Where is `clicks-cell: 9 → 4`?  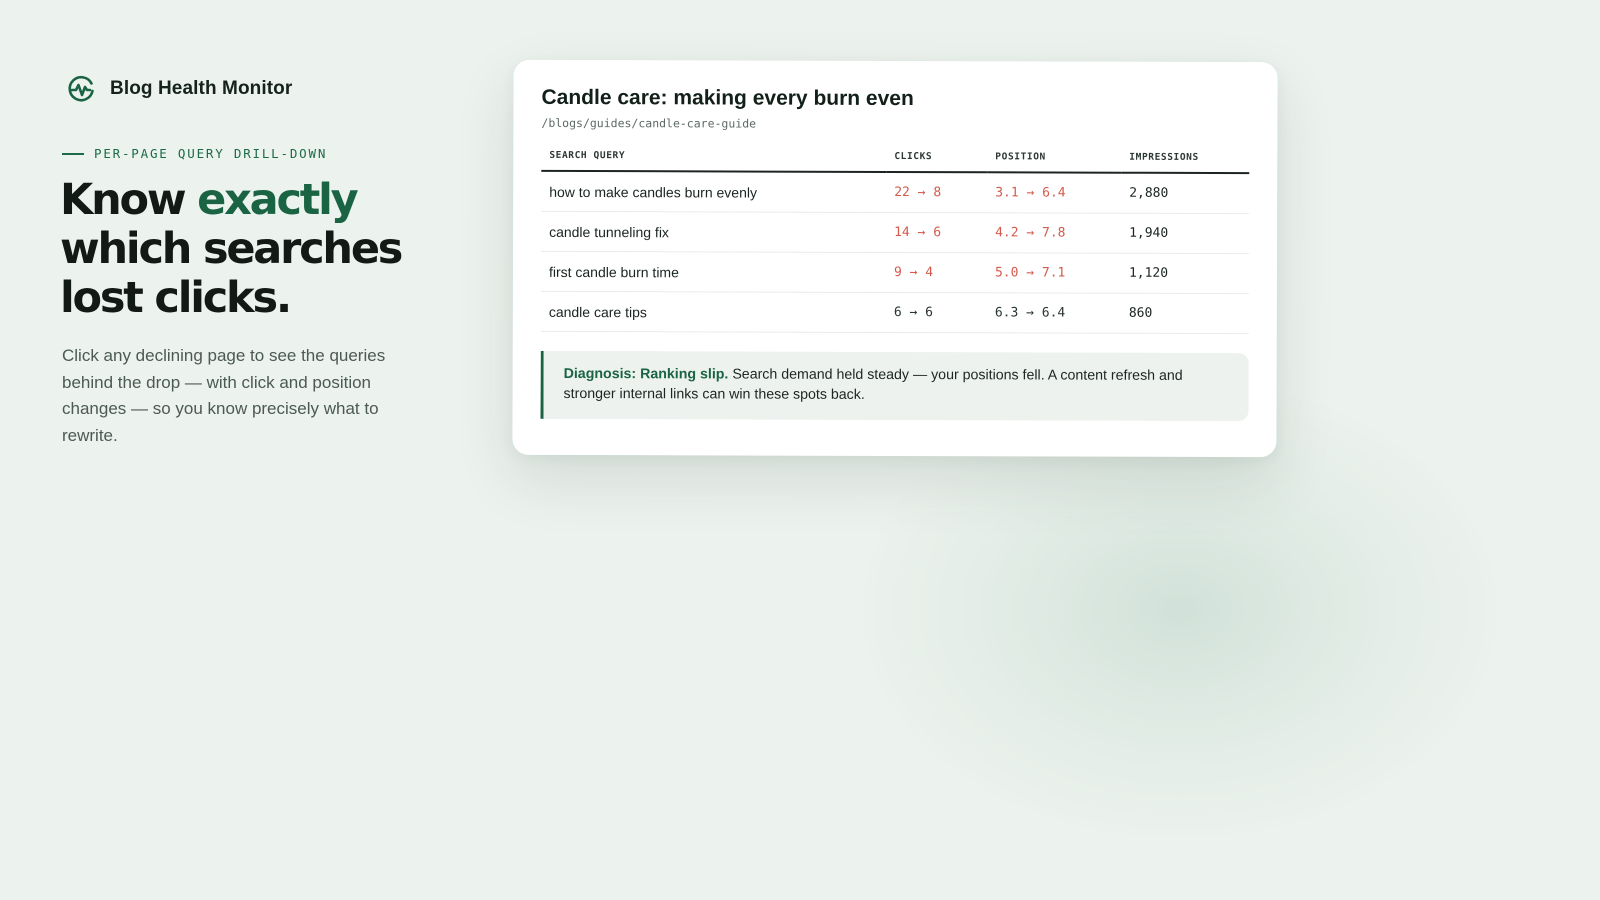
clicks-cell: 9 → 4 is located at coordinates (936, 272).